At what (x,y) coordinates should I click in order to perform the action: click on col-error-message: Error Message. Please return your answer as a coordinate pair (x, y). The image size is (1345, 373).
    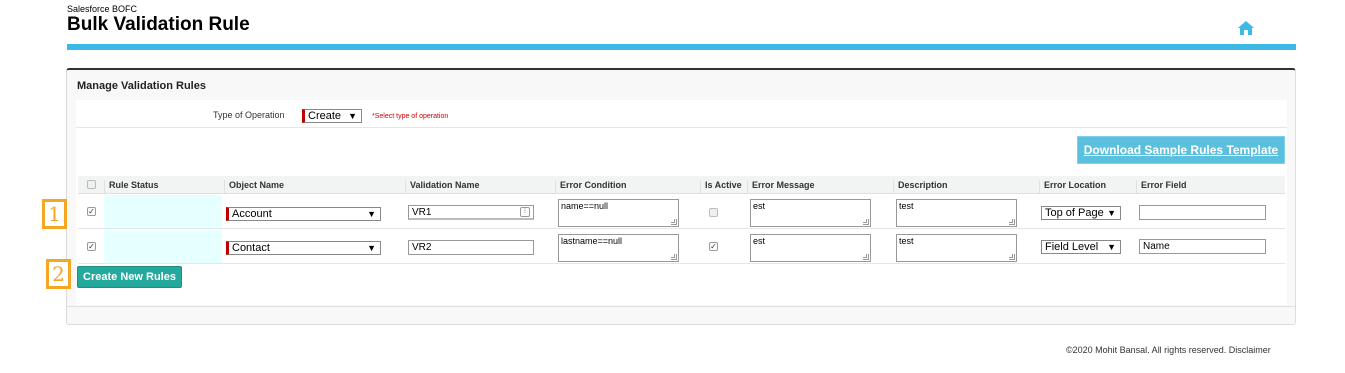
    Looking at the image, I should click on (781, 187).